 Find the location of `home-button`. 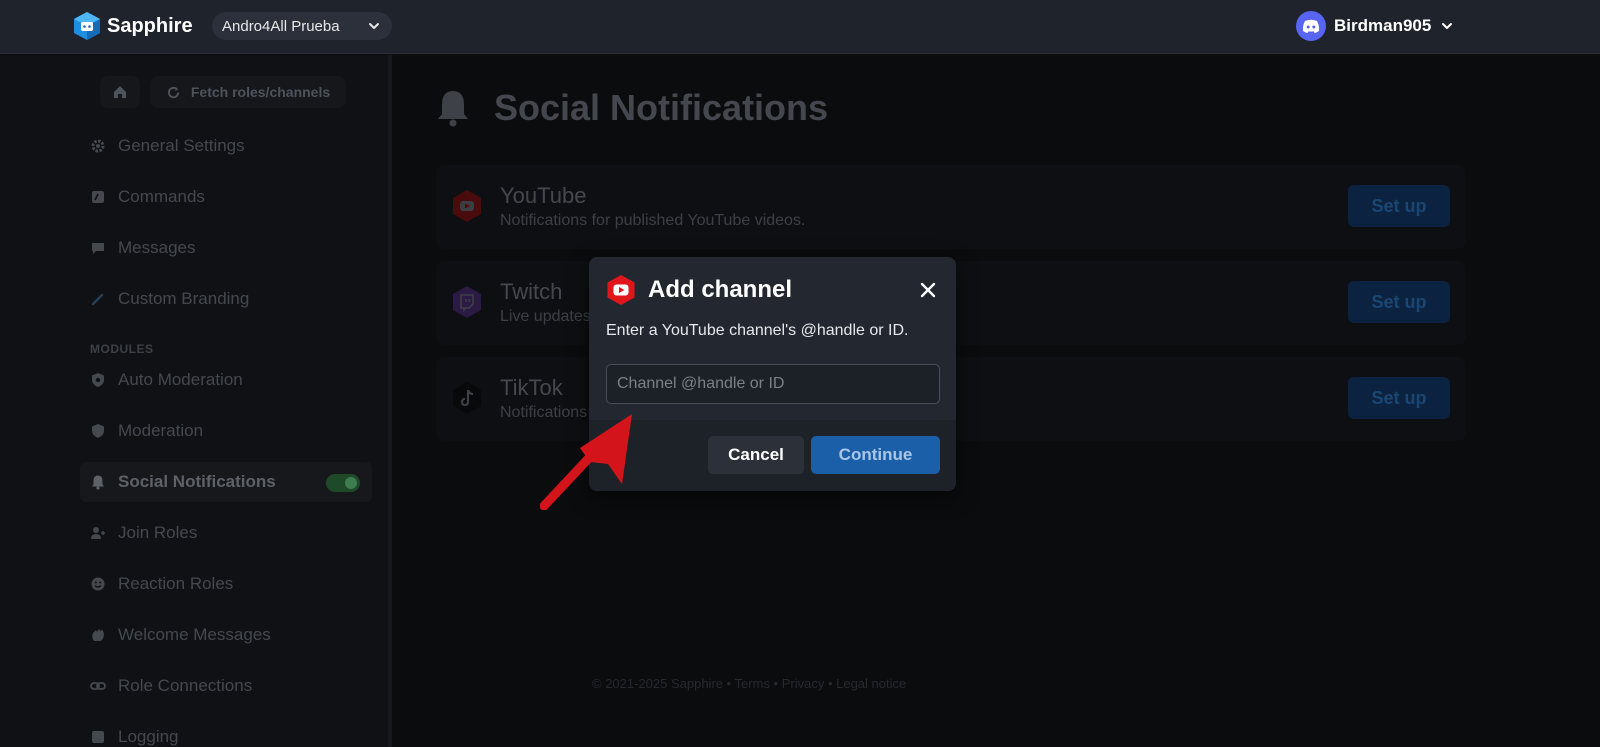

home-button is located at coordinates (120, 92).